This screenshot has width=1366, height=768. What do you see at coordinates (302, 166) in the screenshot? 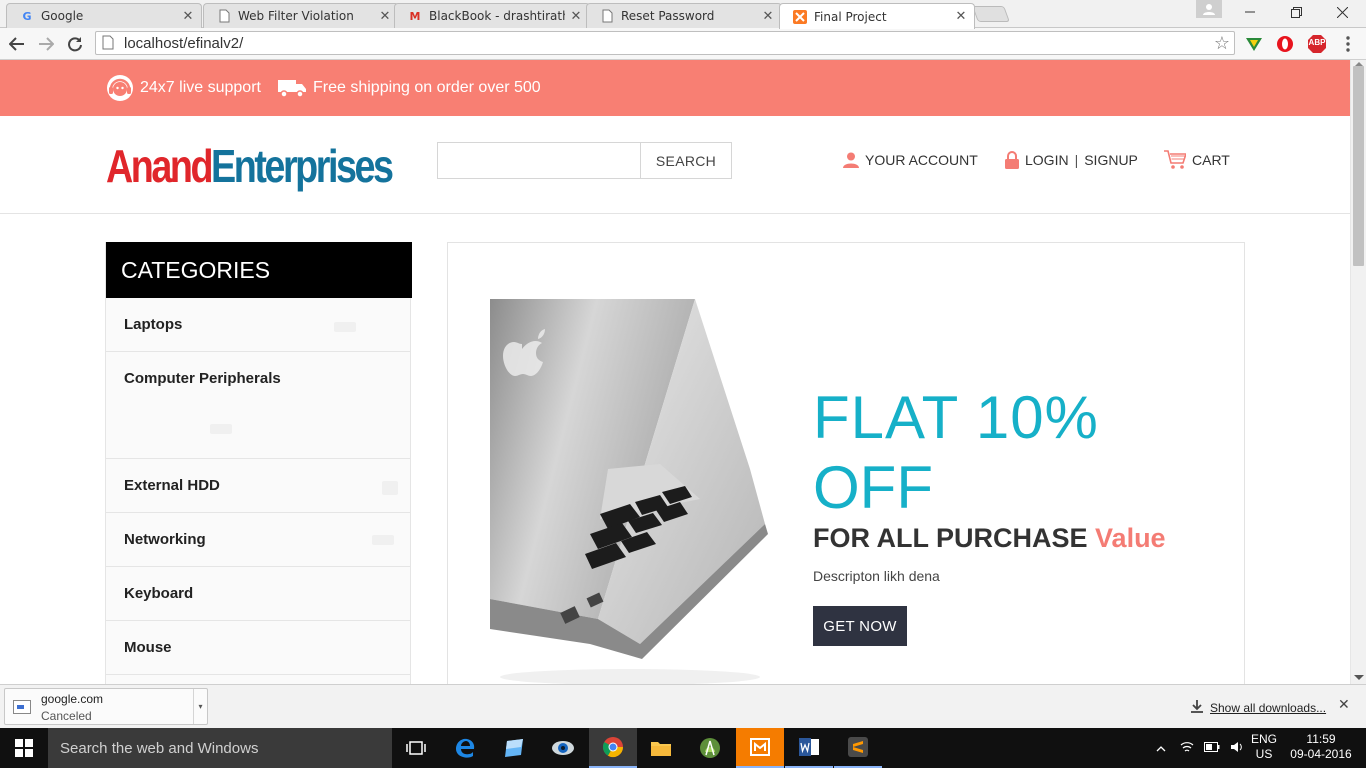
I see `logo-part-2: Enterprises` at bounding box center [302, 166].